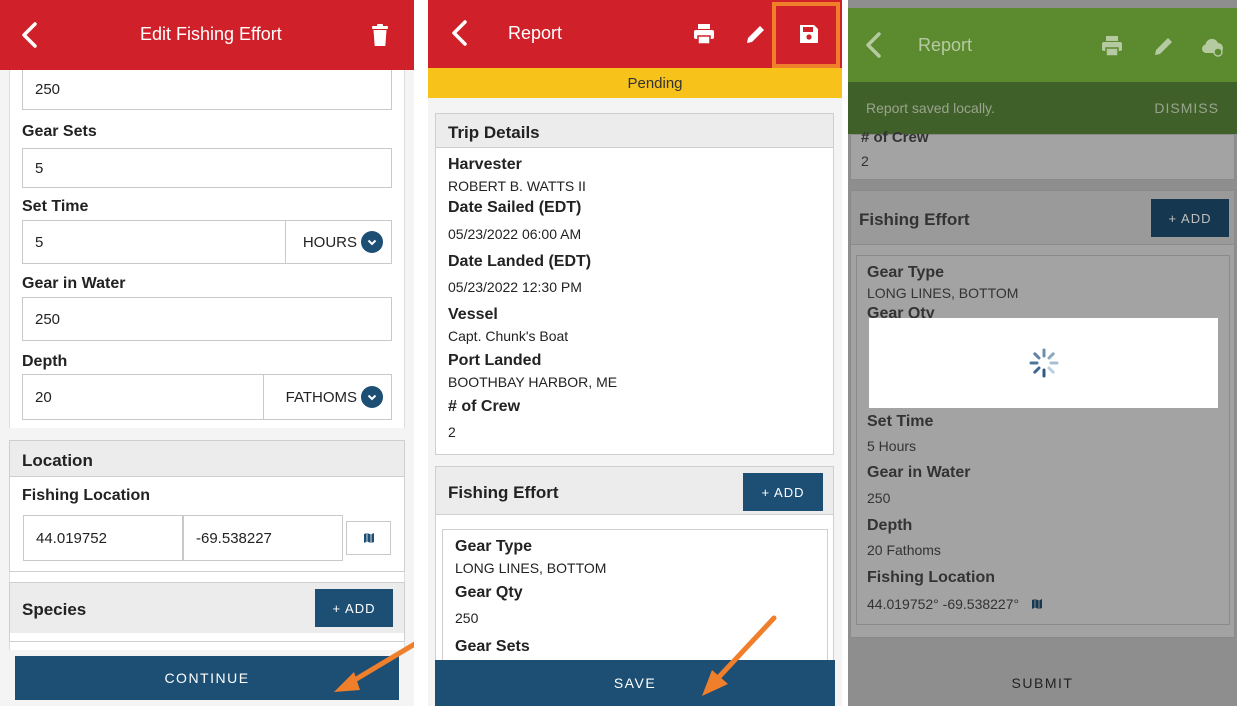  I want to click on trip-details-card: # of Crew 2, so click(1042, 154).